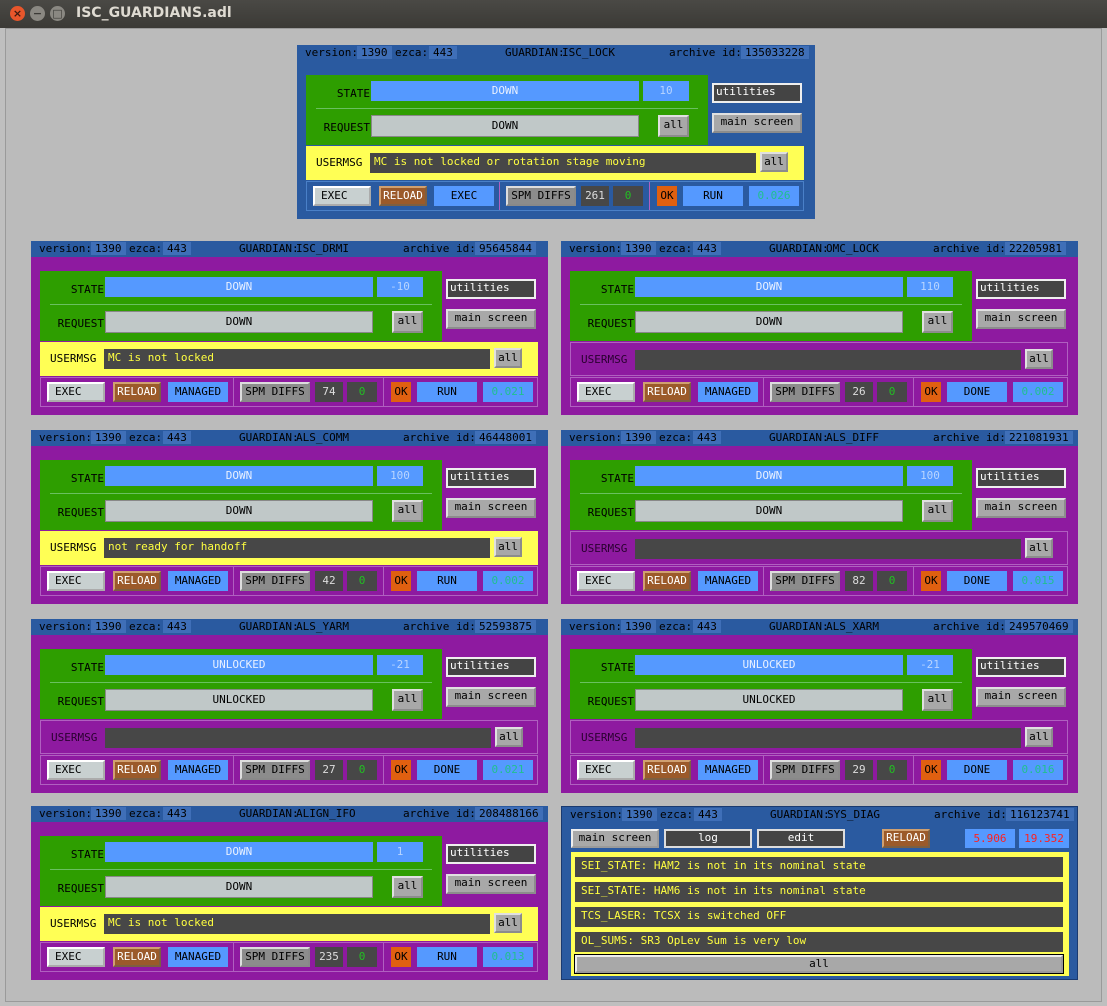 The height and width of the screenshot is (1006, 1107). What do you see at coordinates (57, 13) in the screenshot?
I see `maximize-icon: □` at bounding box center [57, 13].